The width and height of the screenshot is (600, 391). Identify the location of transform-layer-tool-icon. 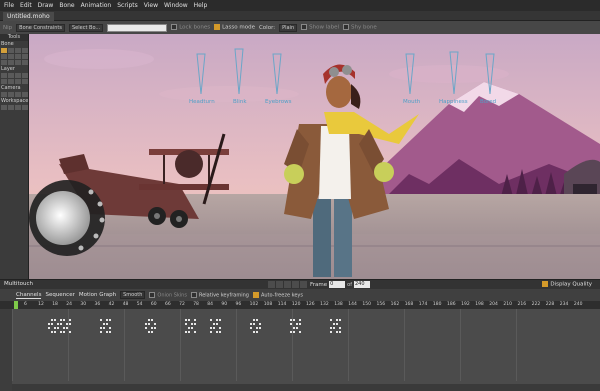
(4, 75).